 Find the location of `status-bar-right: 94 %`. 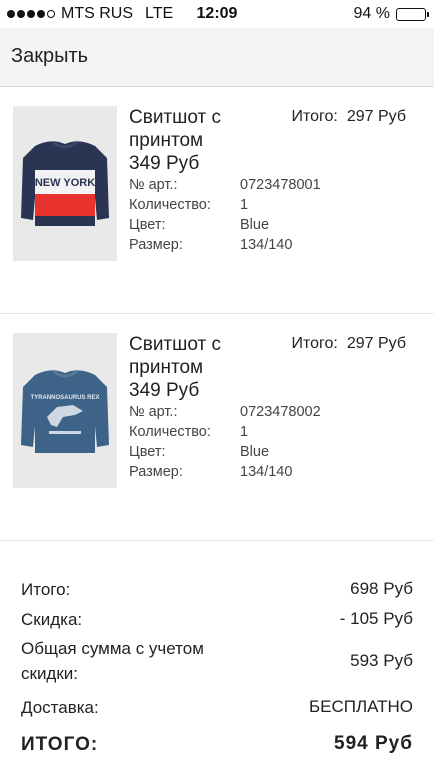

status-bar-right: 94 % is located at coordinates (391, 14).